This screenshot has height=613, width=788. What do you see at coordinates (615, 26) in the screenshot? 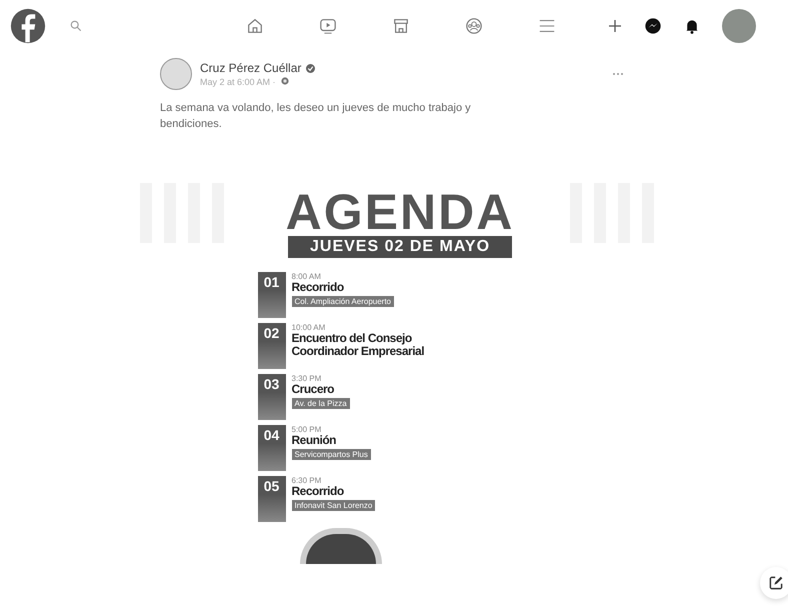
I see `plus-icon` at bounding box center [615, 26].